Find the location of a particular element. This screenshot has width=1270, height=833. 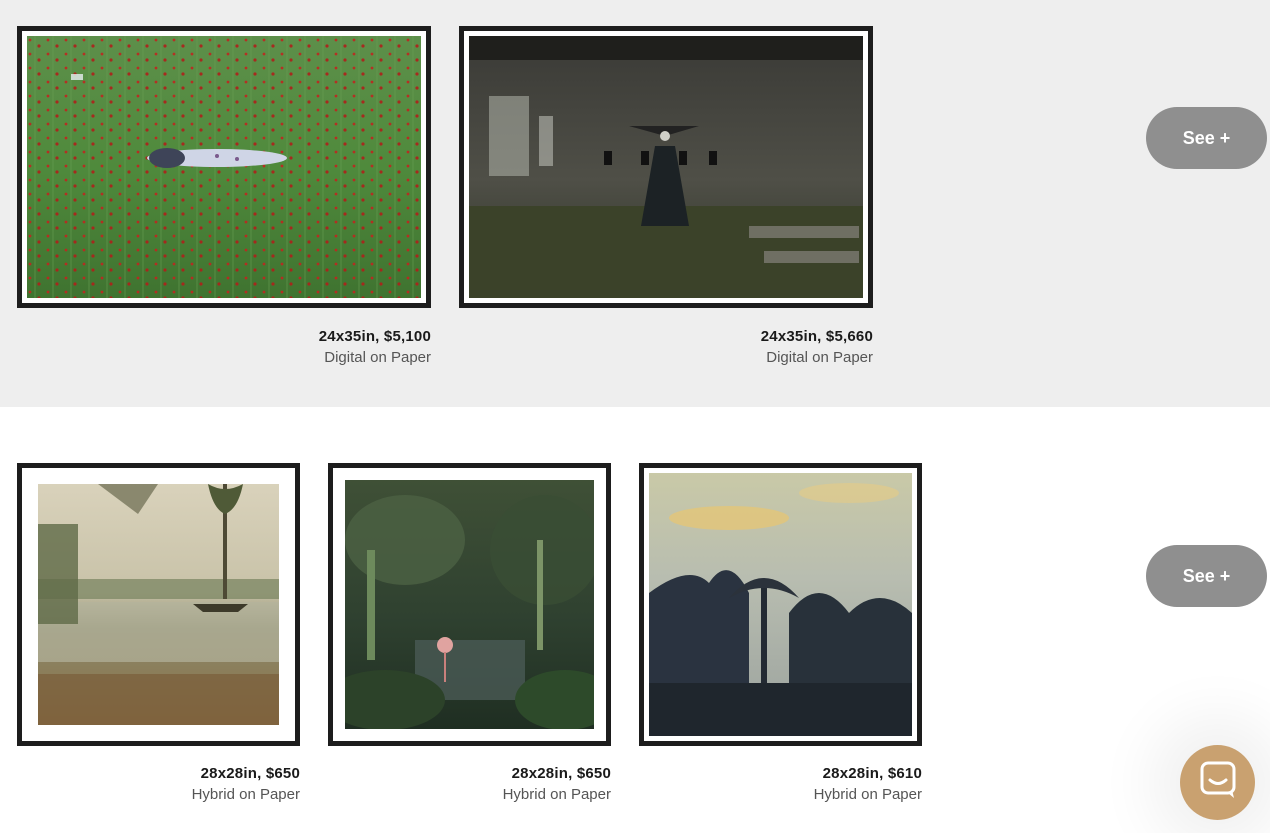

artwork-card-flooded-hall is located at coordinates (666, 167).